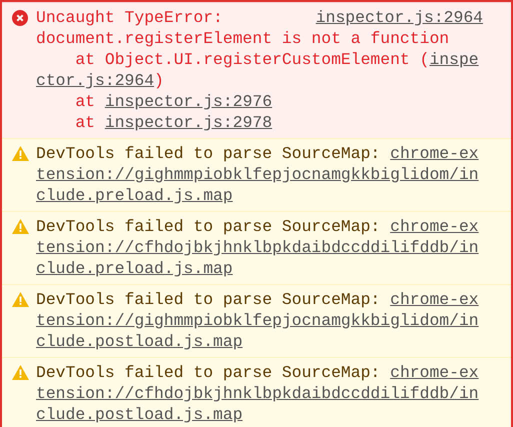 The width and height of the screenshot is (513, 427). What do you see at coordinates (129, 17) in the screenshot?
I see `error-title: Uncaught TypeError:` at bounding box center [129, 17].